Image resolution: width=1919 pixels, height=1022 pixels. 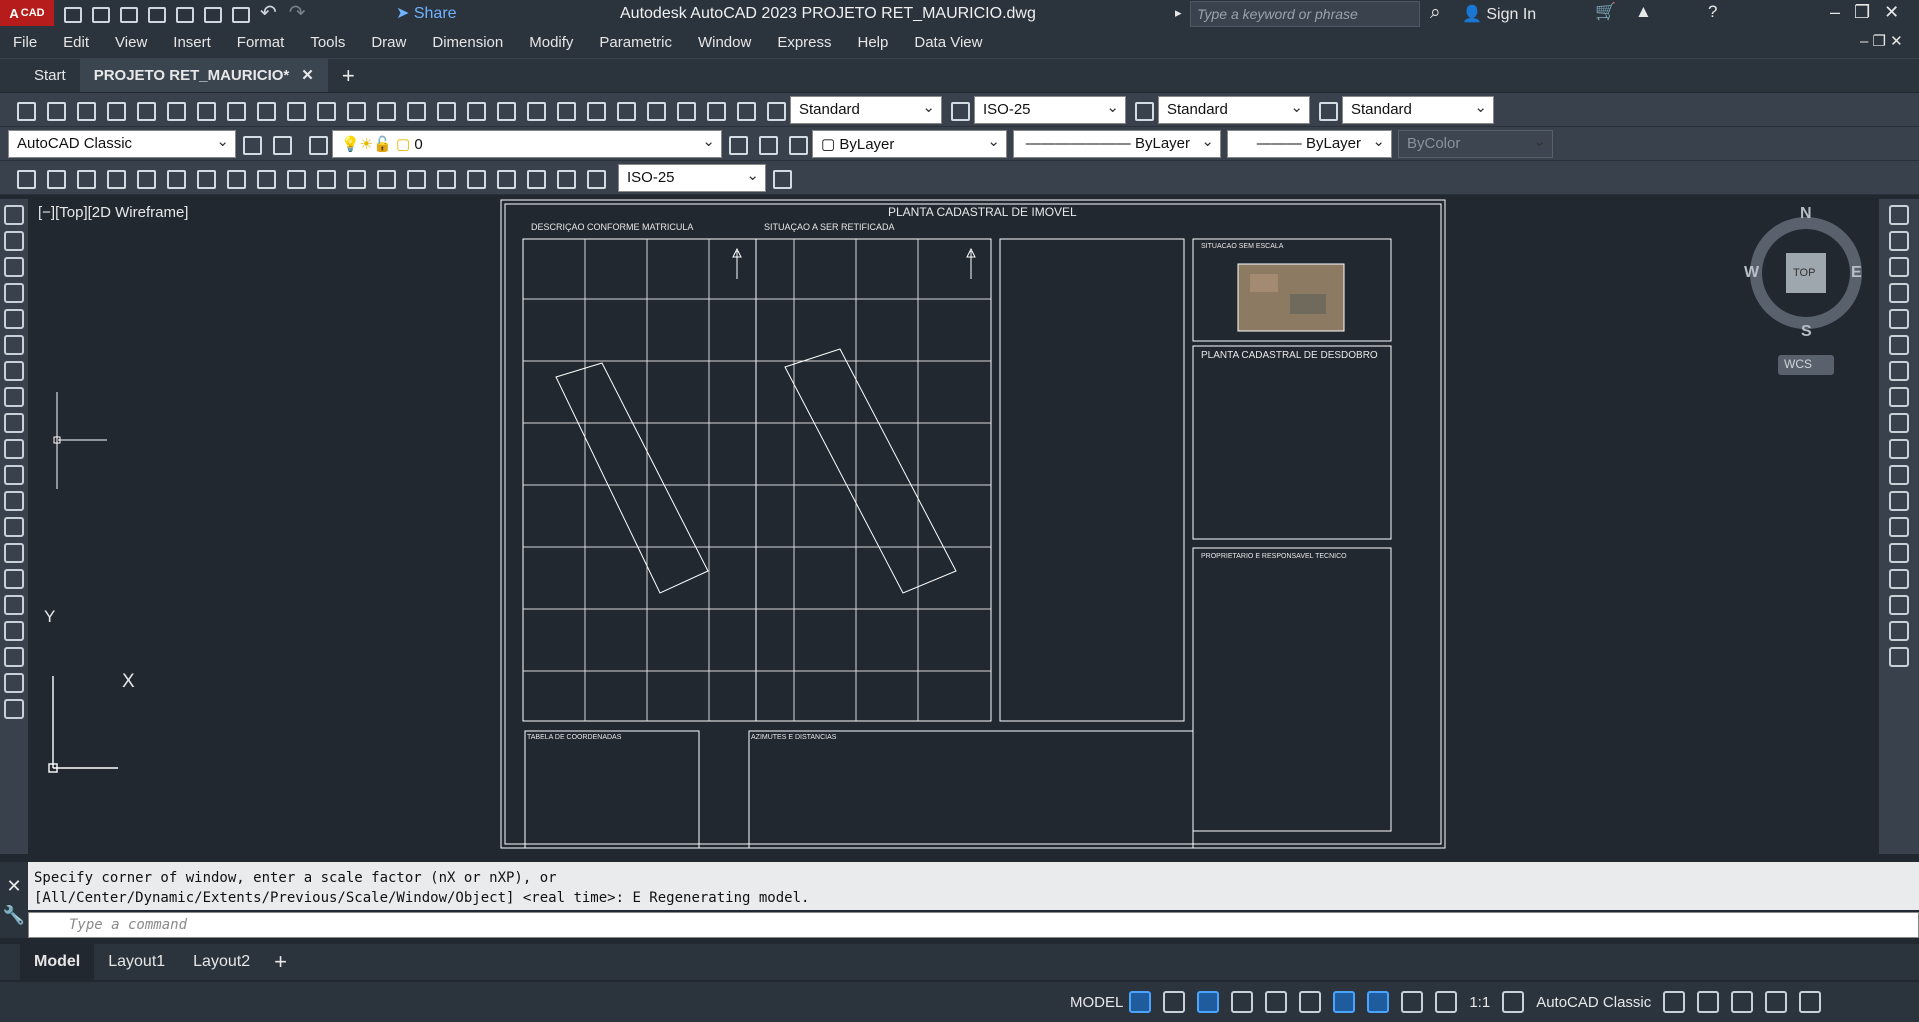 I want to click on table-style-select: Standard, so click(x=1234, y=109).